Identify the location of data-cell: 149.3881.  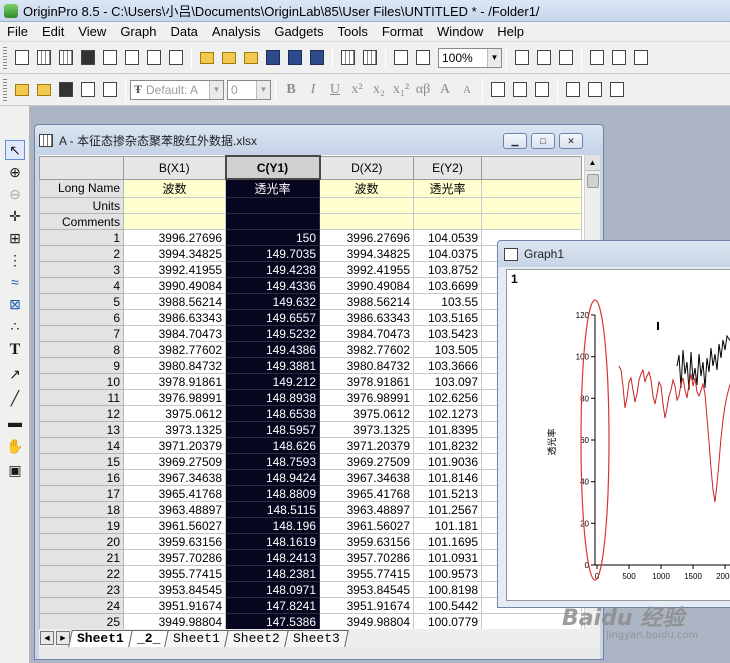
(272, 365).